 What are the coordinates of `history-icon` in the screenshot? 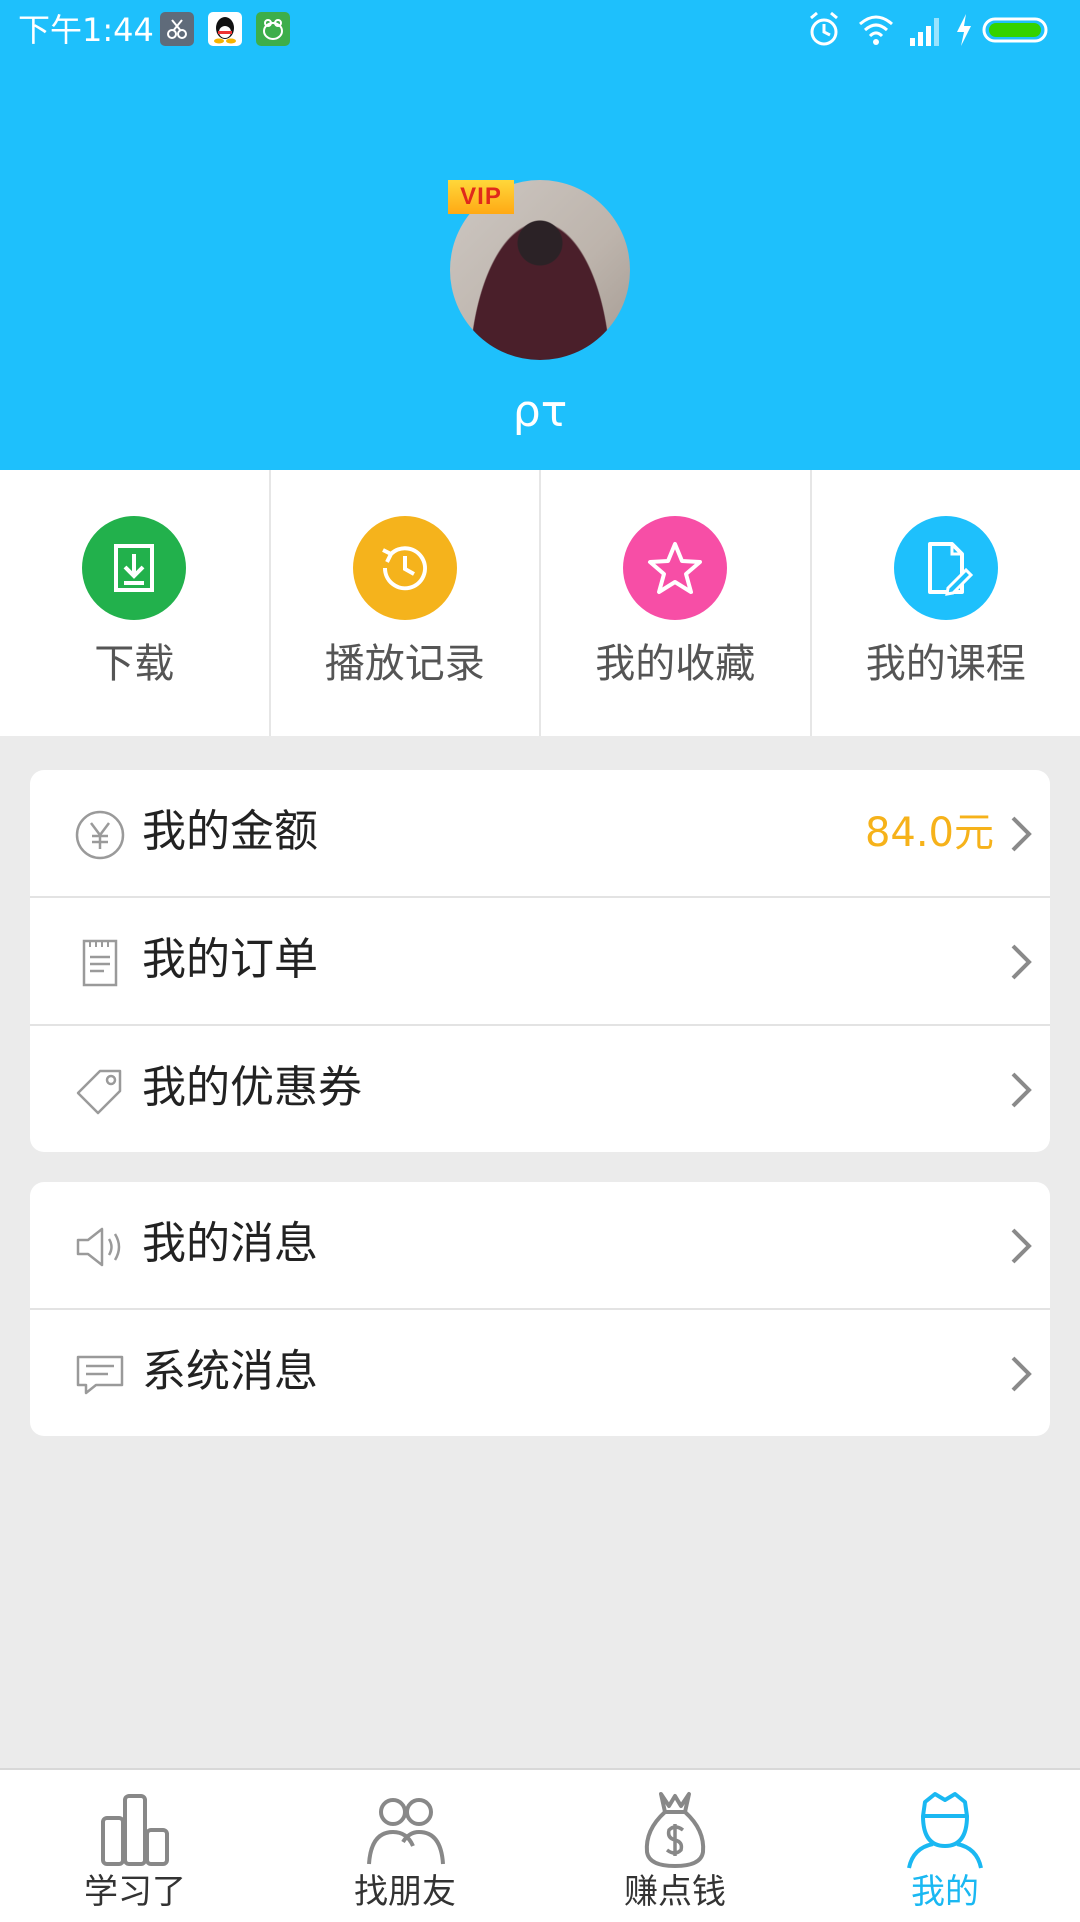 It's located at (405, 568).